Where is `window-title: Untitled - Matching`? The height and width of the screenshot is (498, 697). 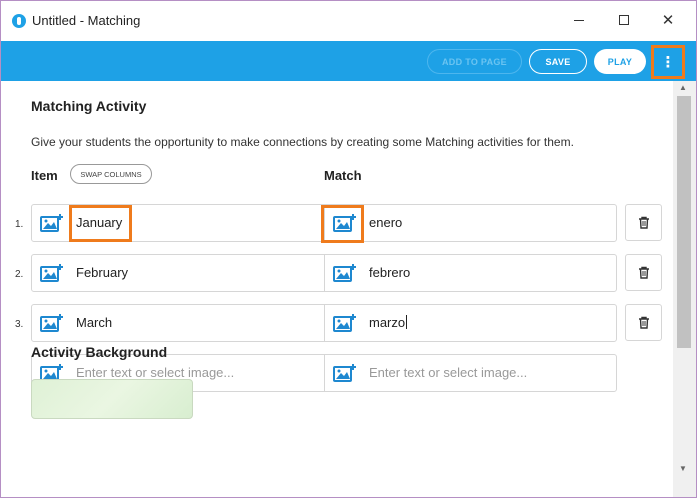 window-title: Untitled - Matching is located at coordinates (86, 20).